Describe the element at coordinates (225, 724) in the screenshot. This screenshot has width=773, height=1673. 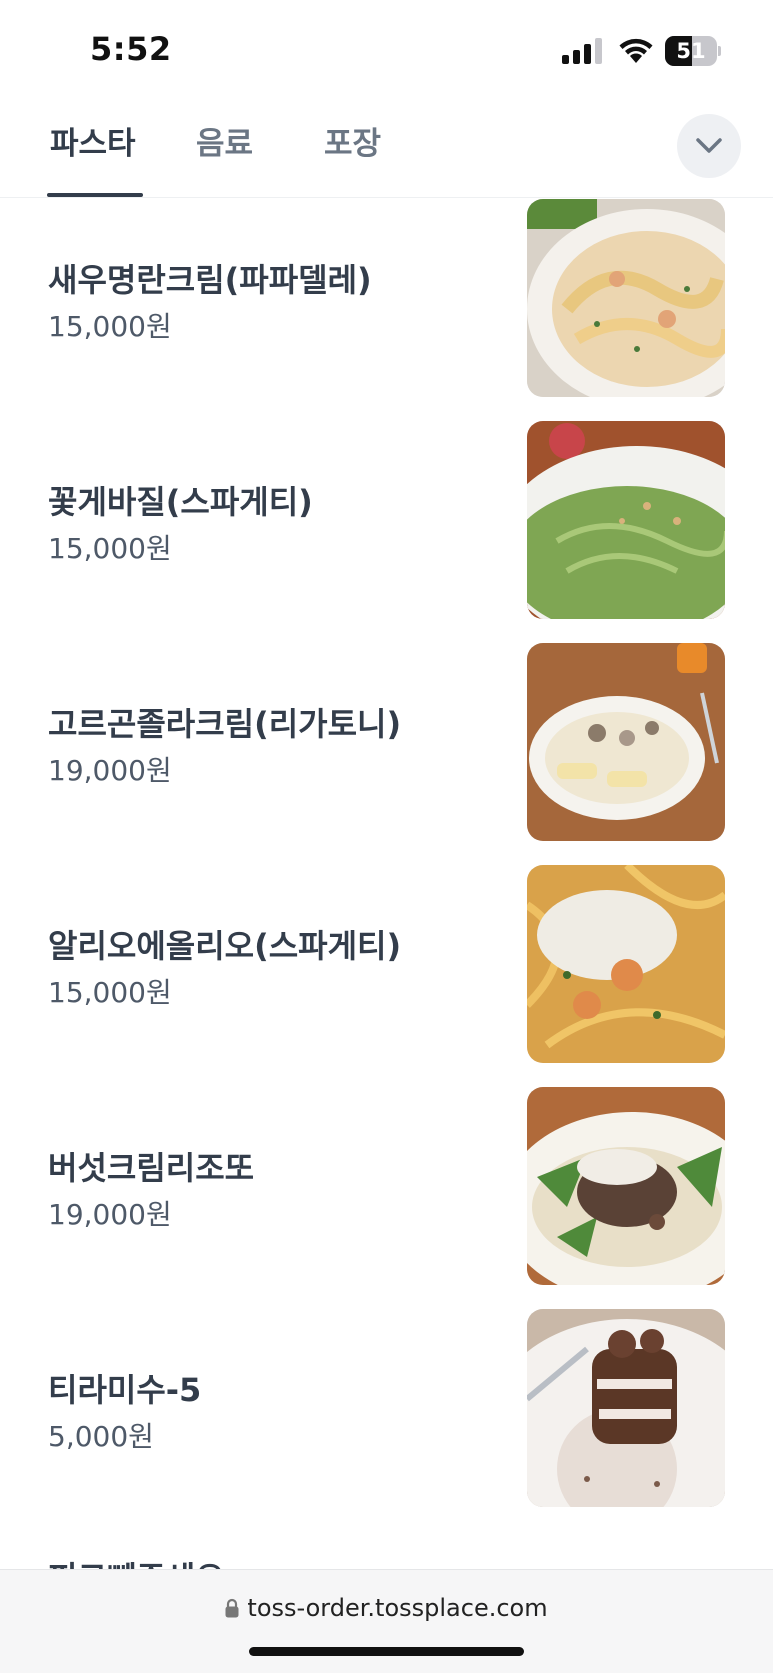
I see `menu-item-name: 고르곤졸라크림(리가토니)` at that location.